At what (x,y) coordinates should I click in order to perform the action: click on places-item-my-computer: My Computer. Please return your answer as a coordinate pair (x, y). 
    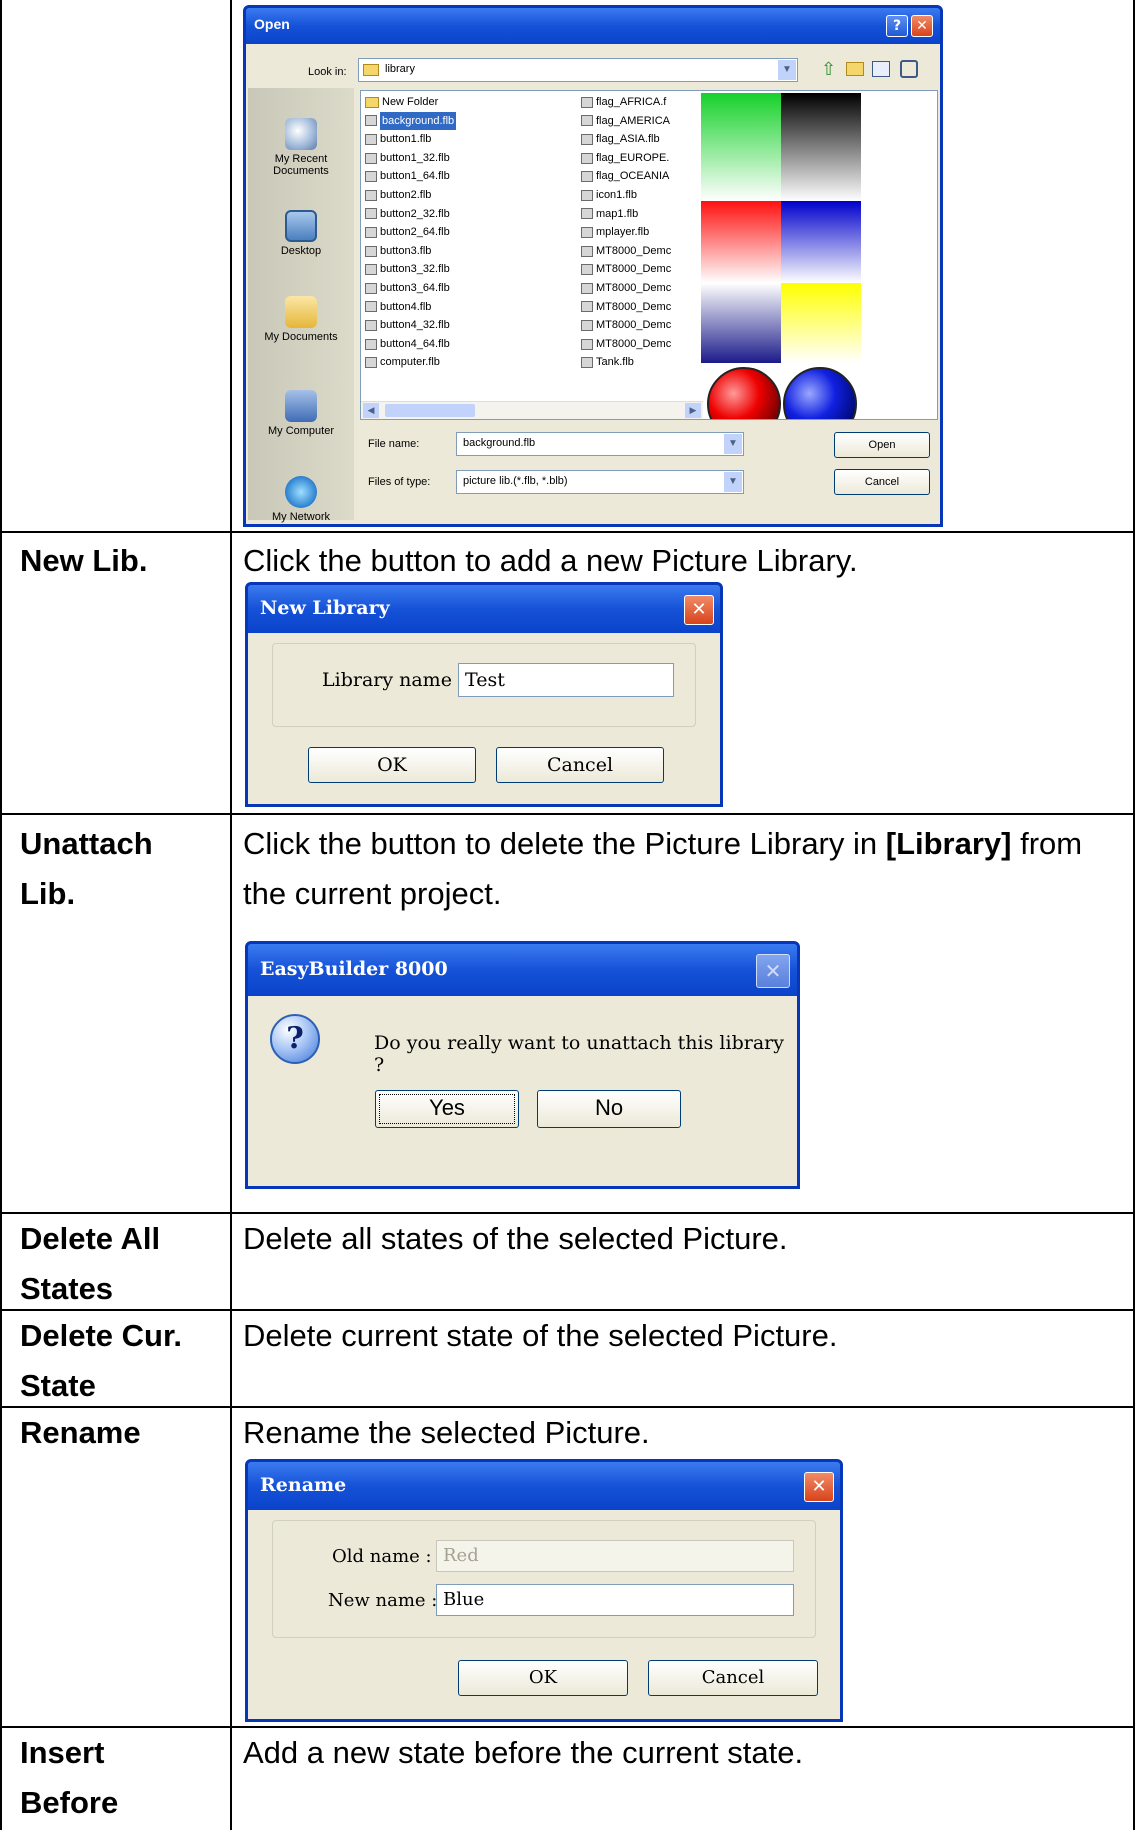
    Looking at the image, I should click on (301, 413).